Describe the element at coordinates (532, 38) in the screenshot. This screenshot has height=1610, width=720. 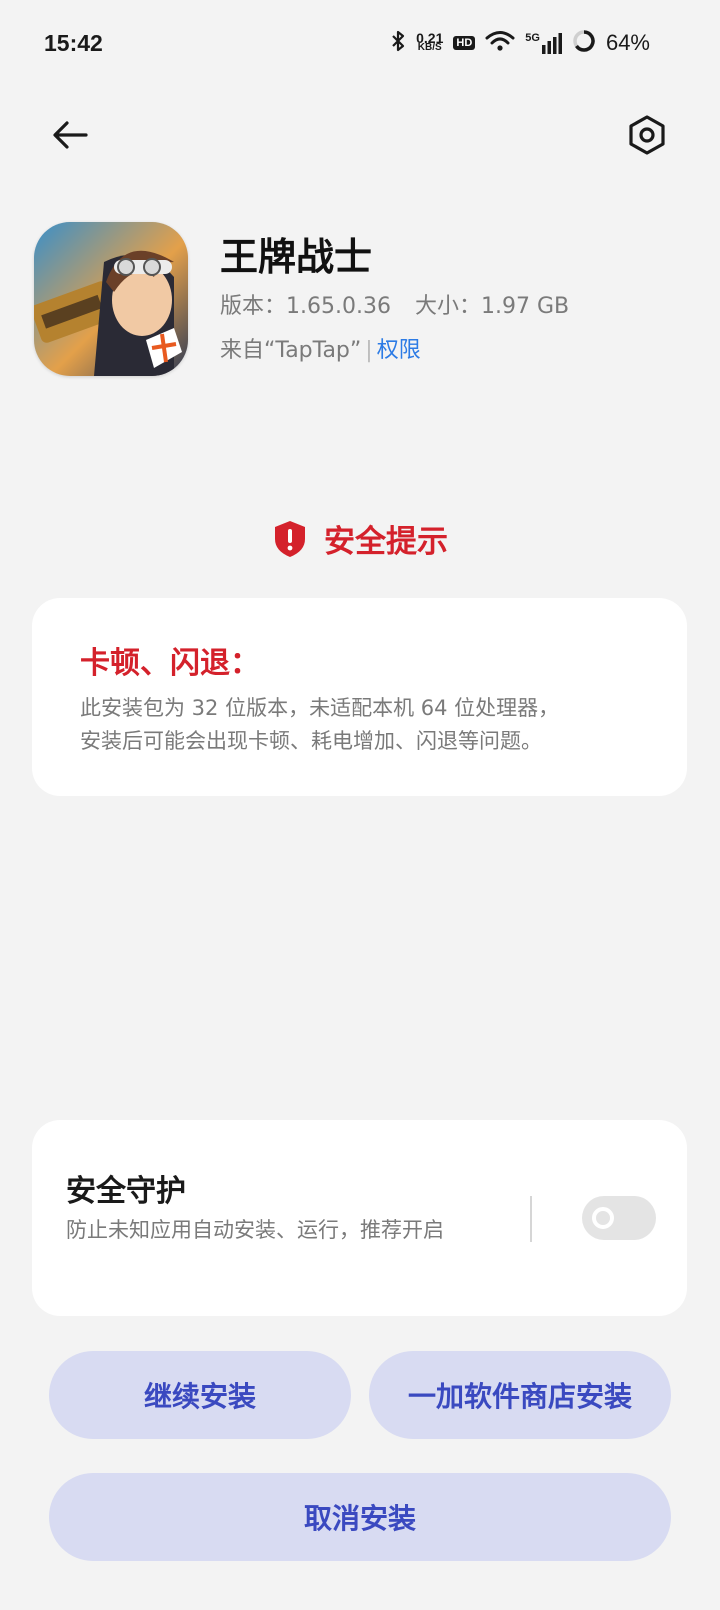
I see `network-type: 5G` at that location.